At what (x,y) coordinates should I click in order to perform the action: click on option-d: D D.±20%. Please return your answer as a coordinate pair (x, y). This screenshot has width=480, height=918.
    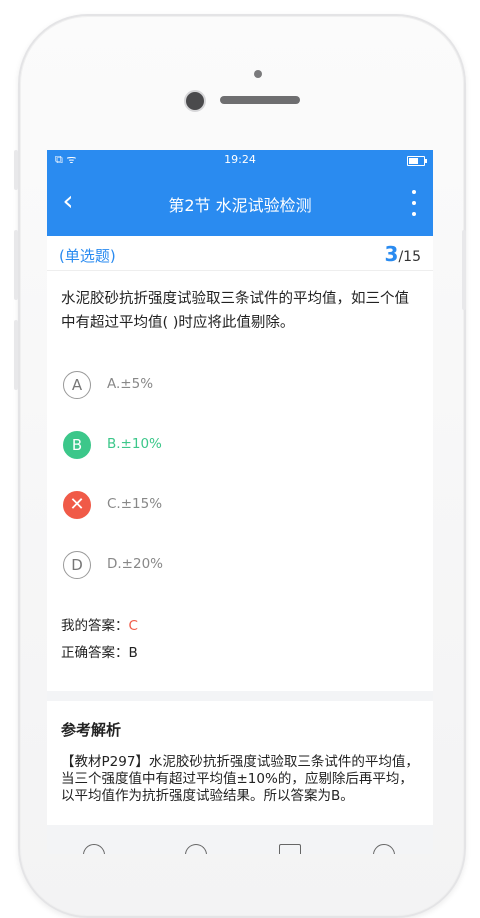
    Looking at the image, I should click on (240, 567).